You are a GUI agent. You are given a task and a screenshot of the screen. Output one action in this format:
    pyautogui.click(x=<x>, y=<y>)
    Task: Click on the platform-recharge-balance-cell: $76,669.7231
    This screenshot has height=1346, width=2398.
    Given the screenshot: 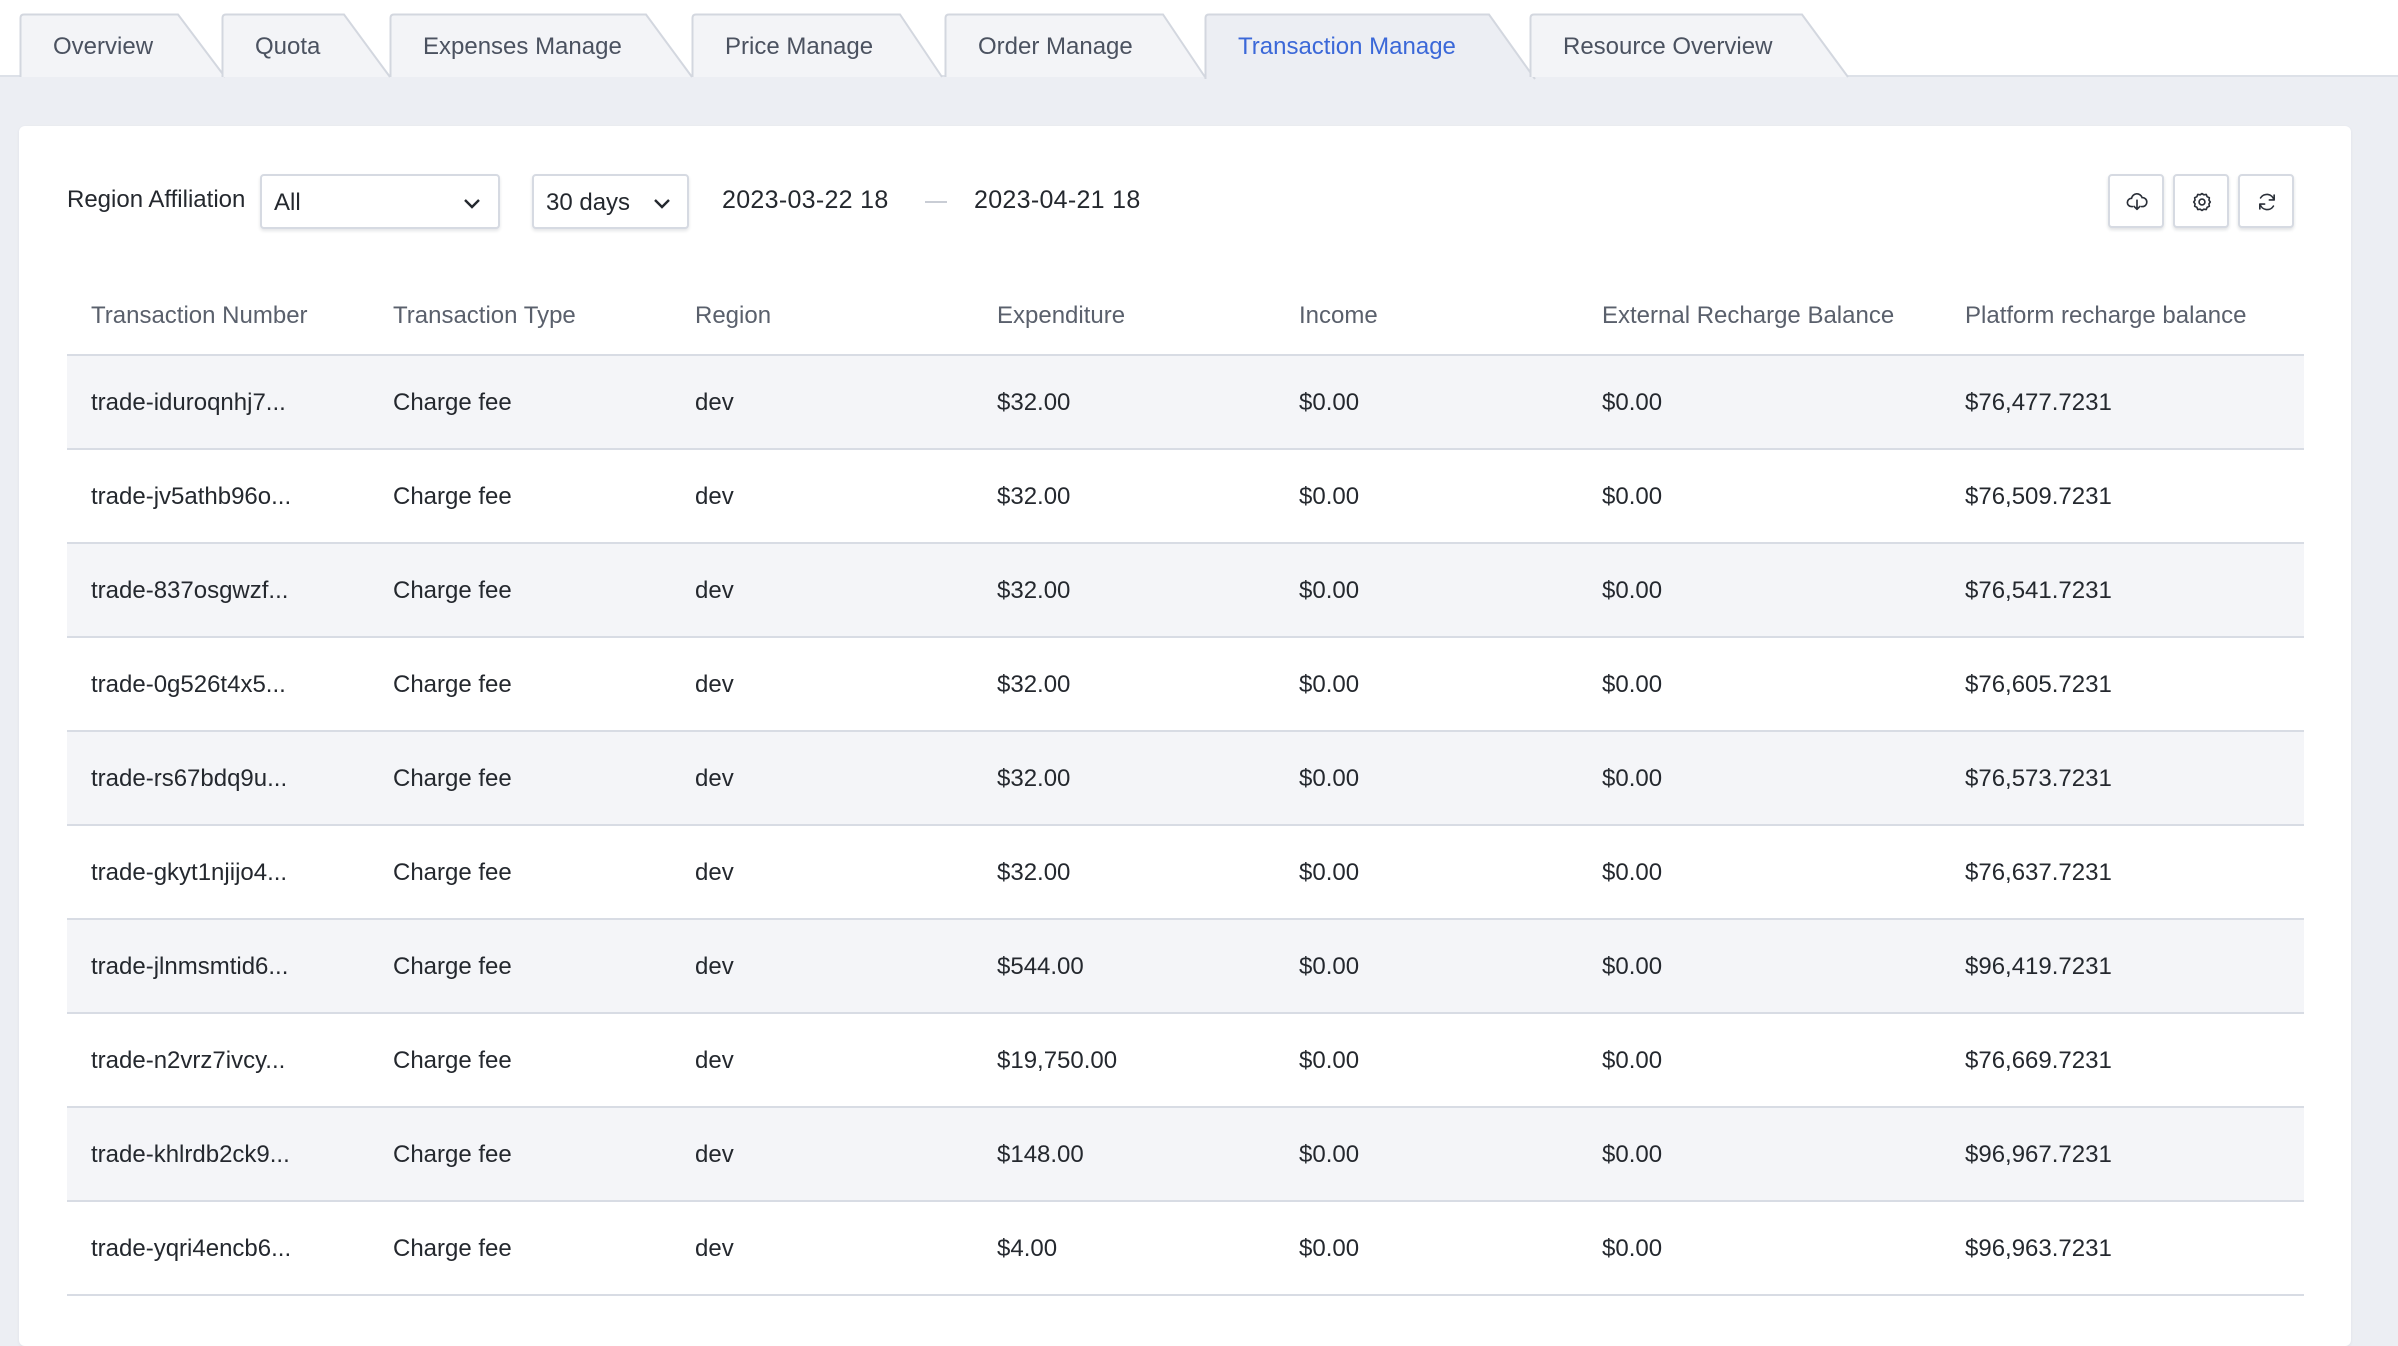 What is the action you would take?
    pyautogui.click(x=2038, y=1060)
    